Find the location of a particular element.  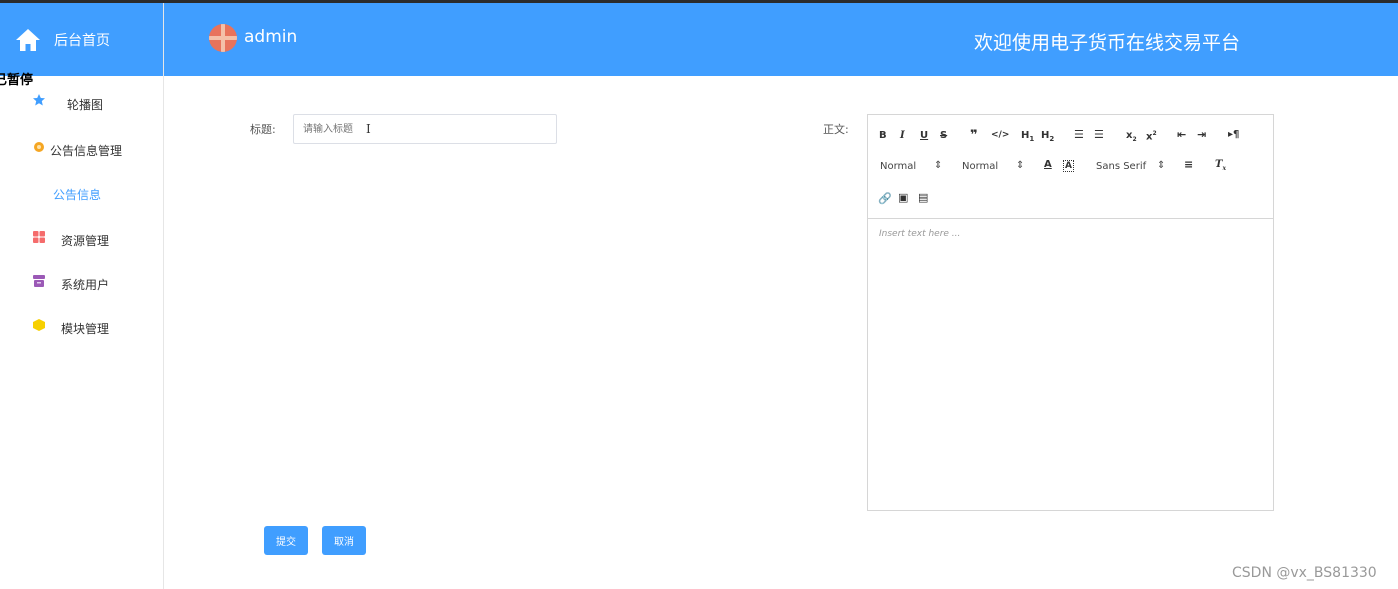

underline-icon: U is located at coordinates (924, 135).